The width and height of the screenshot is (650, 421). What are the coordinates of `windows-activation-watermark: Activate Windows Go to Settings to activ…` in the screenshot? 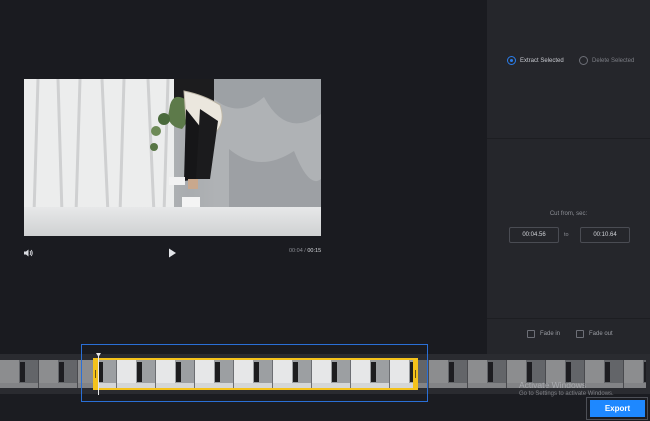 It's located at (566, 388).